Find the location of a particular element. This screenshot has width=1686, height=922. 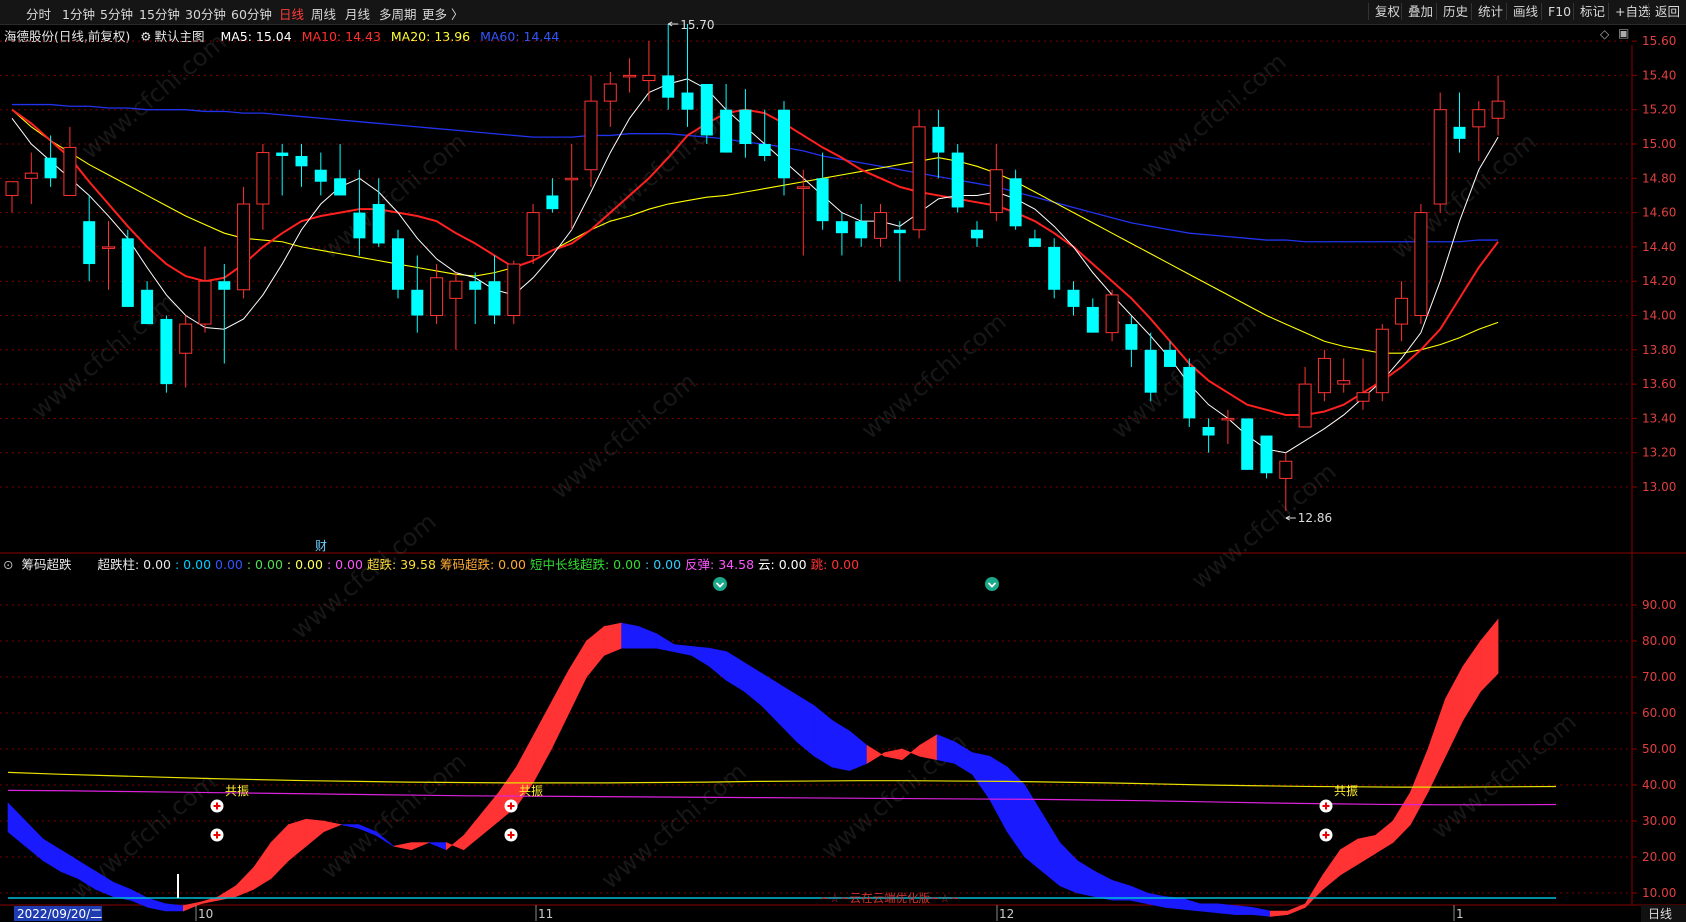

price-tick-label: 15.60 is located at coordinates (1659, 41).